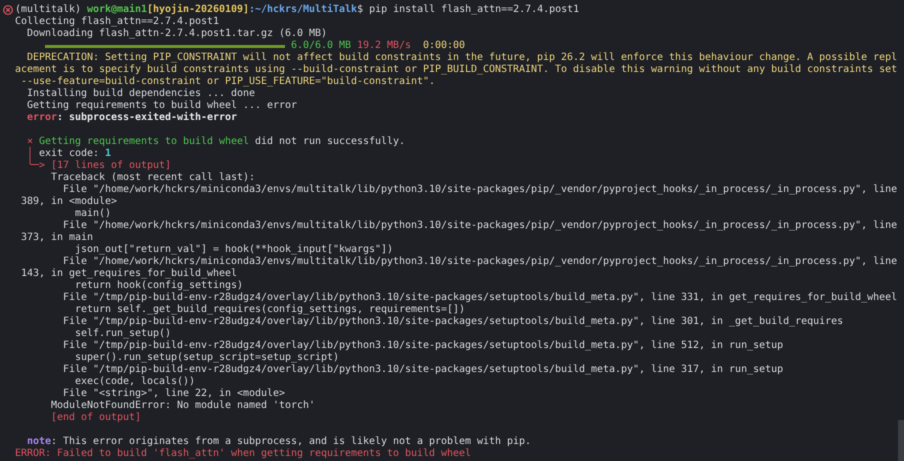 Image resolution: width=904 pixels, height=461 pixels. I want to click on terminal-line: 373, in main, so click(57, 238).